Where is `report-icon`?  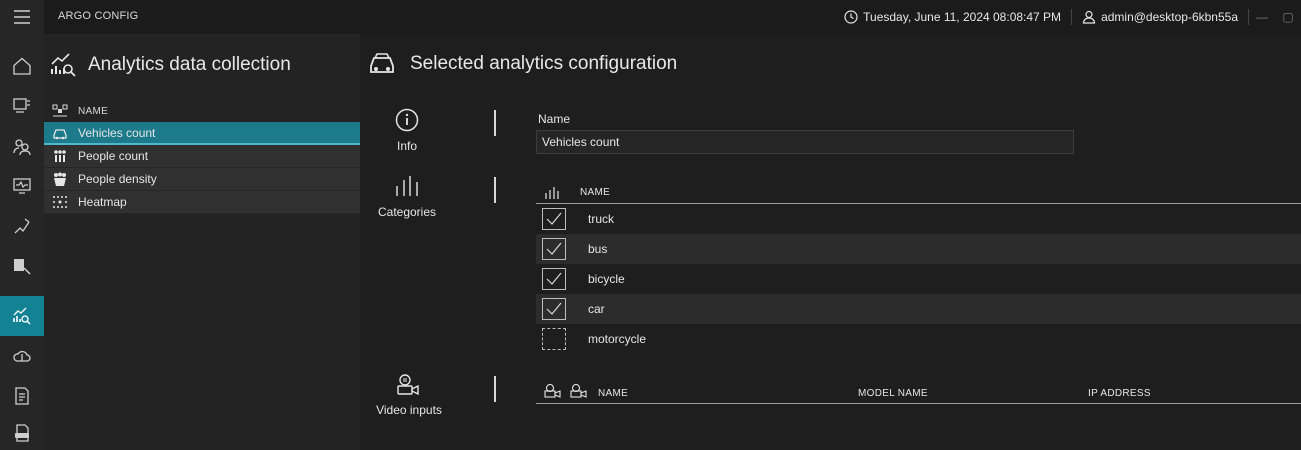 report-icon is located at coordinates (22, 396).